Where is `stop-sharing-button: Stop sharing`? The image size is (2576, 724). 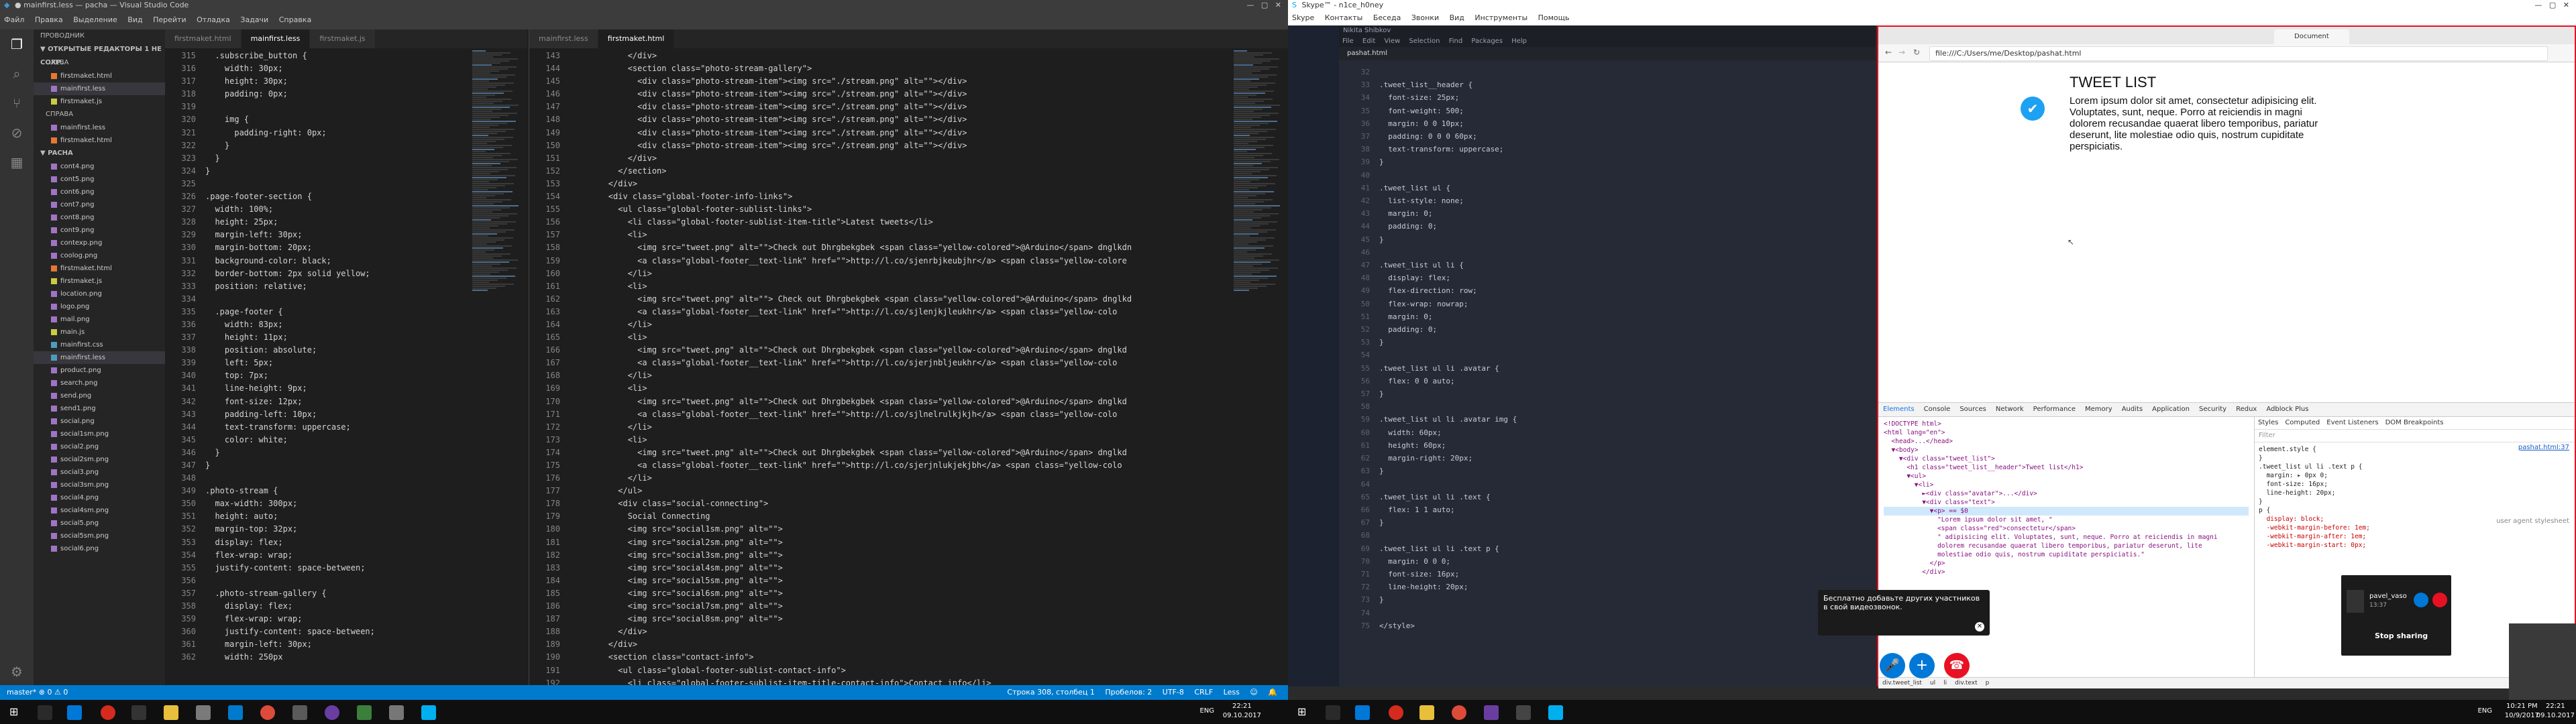 stop-sharing-button: Stop sharing is located at coordinates (2401, 635).